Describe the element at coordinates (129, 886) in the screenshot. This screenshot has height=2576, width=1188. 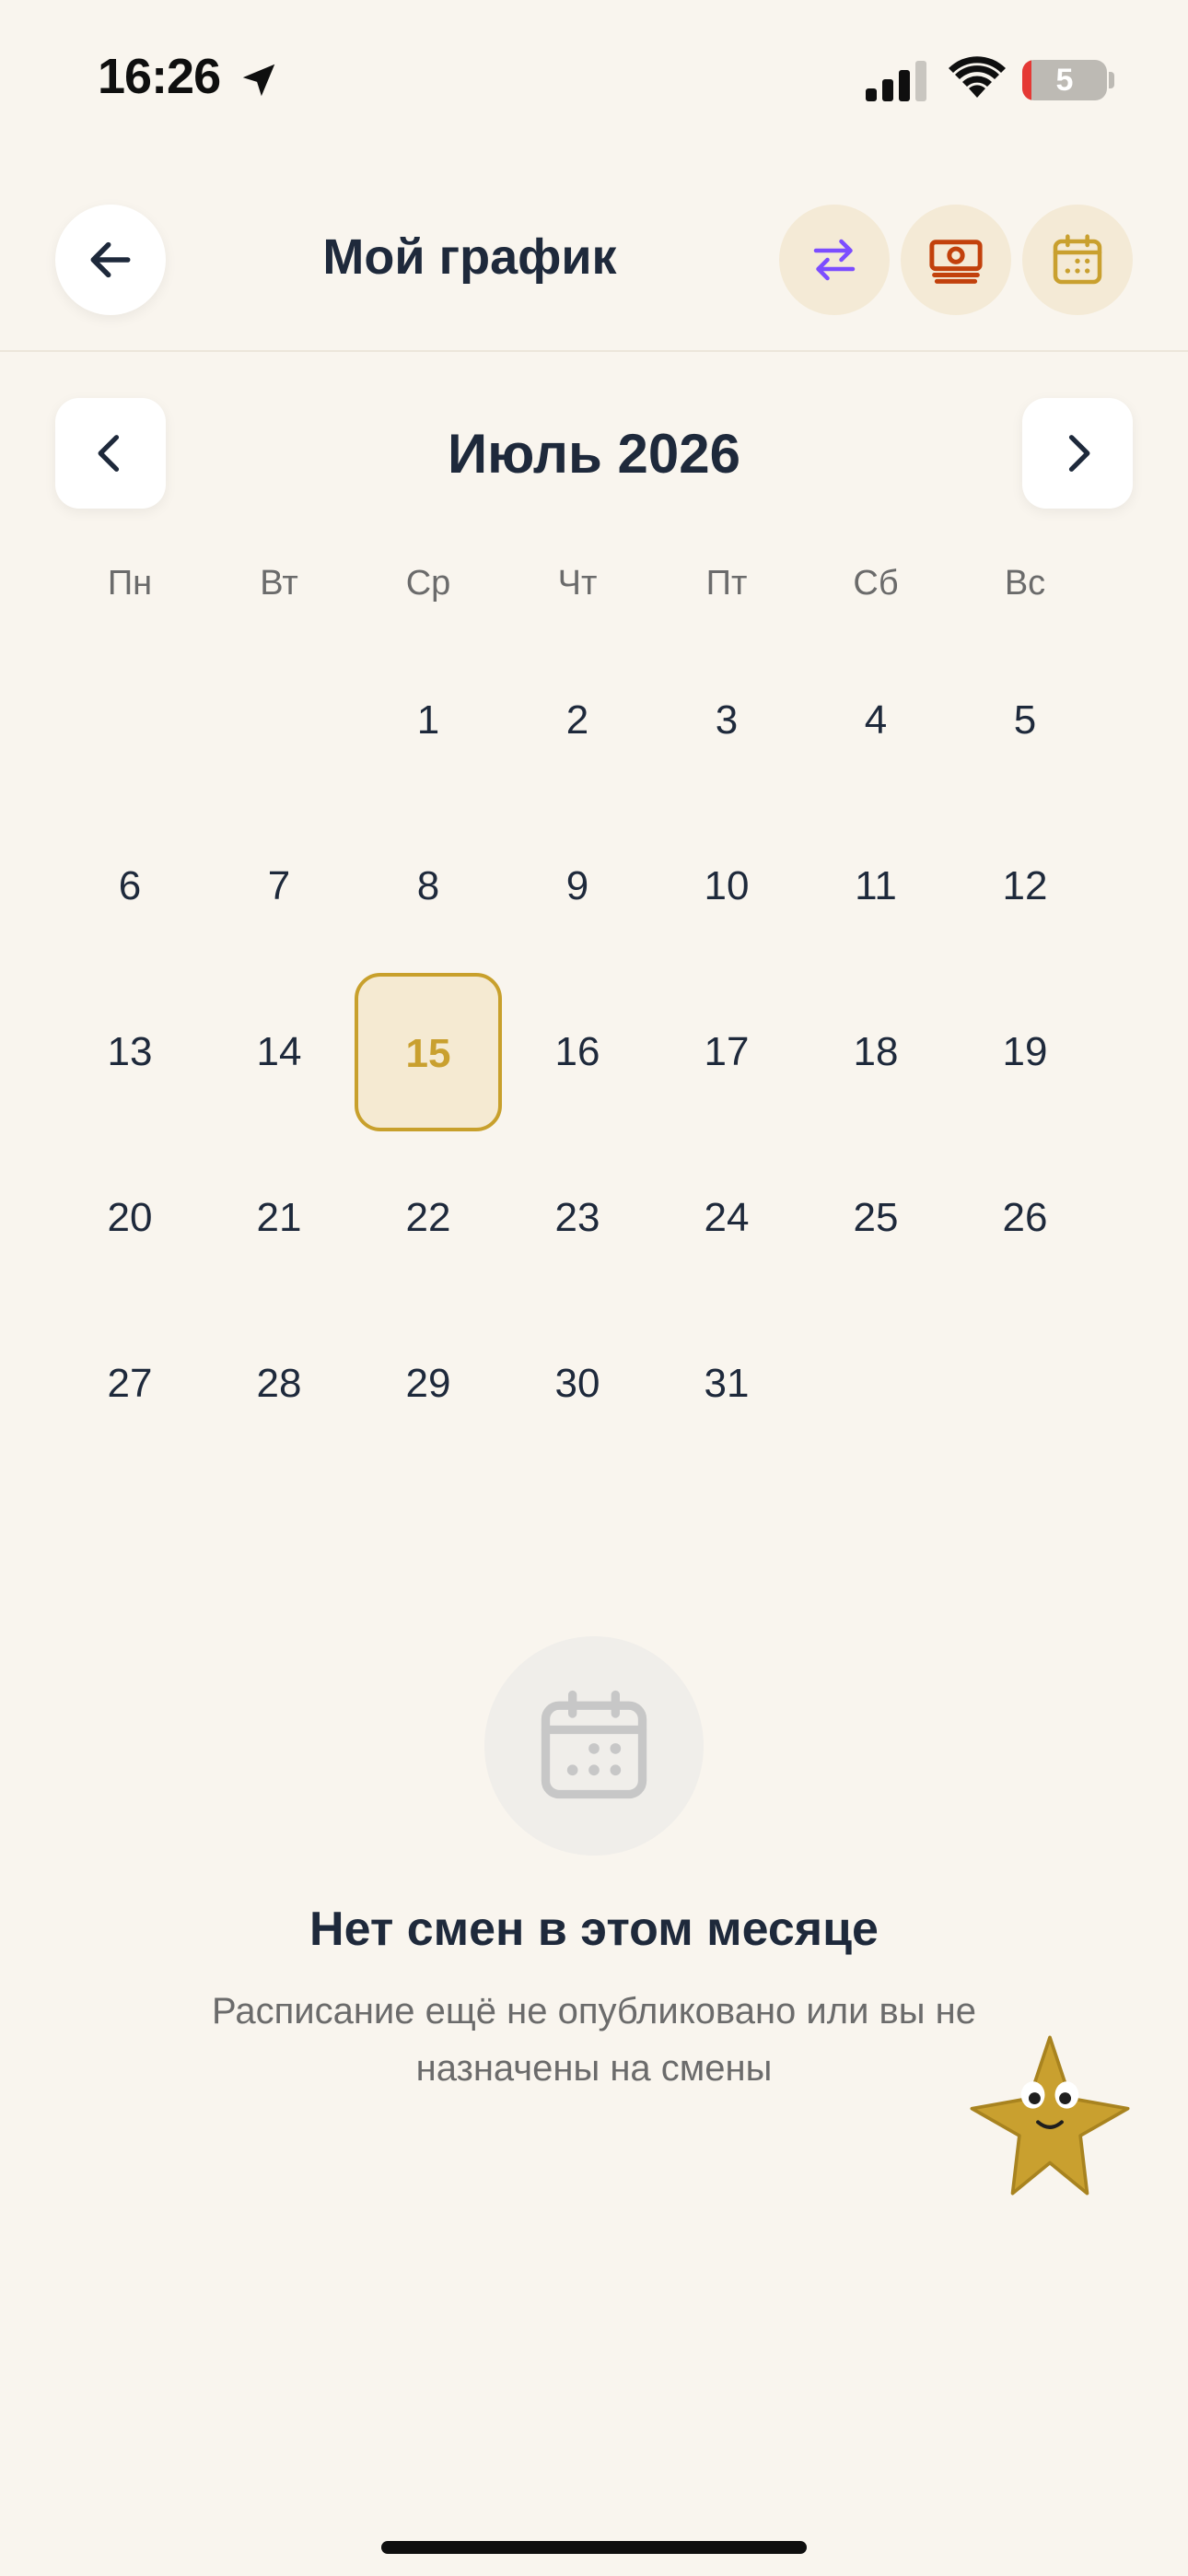
I see `calendar-day: 6` at that location.